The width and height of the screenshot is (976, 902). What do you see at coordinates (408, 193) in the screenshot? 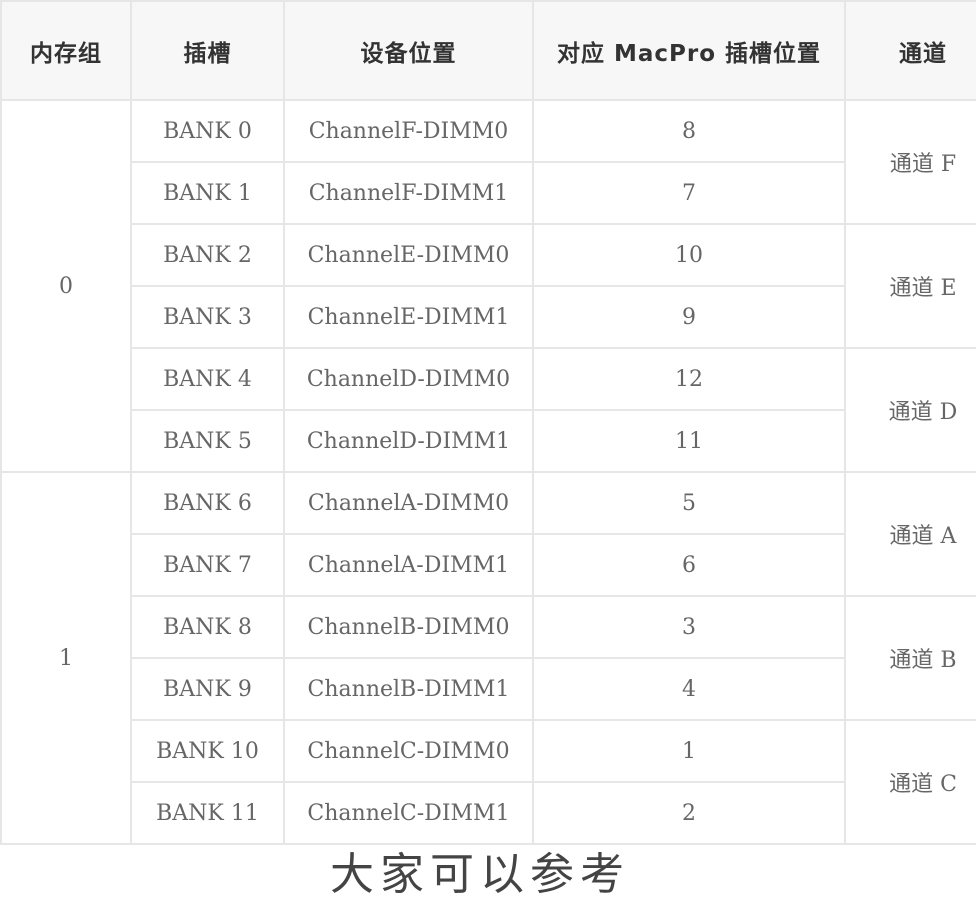
I see `device-cell: ChannelF-DIMM1` at bounding box center [408, 193].